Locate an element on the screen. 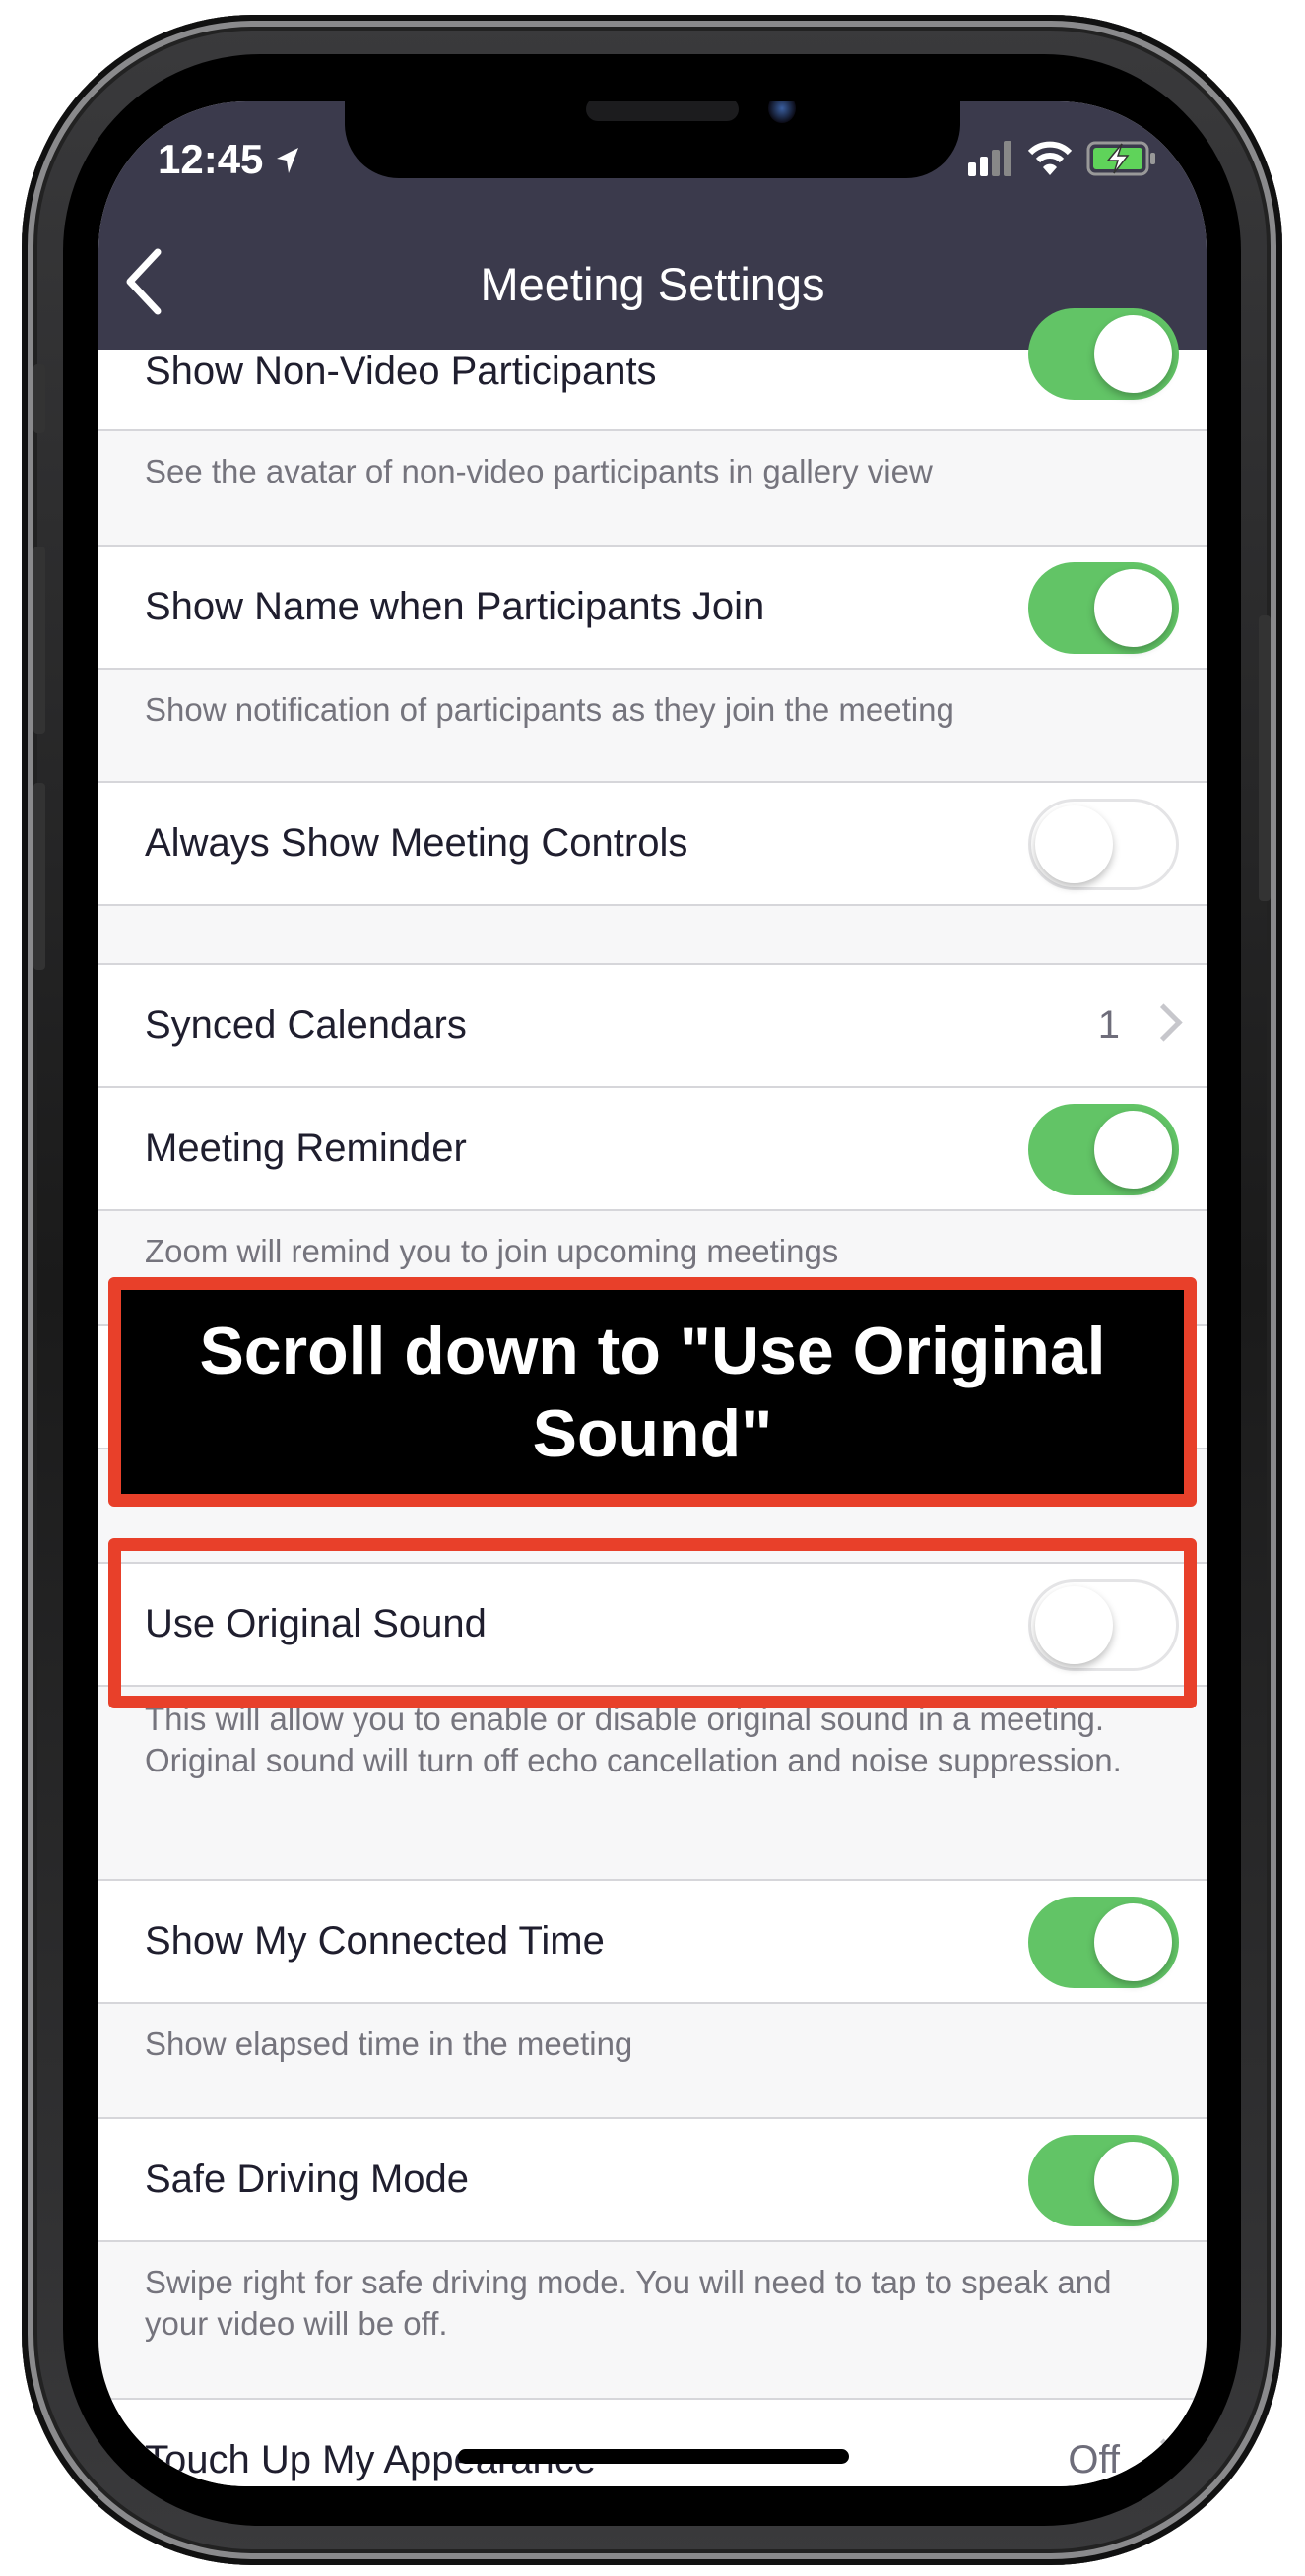 This screenshot has width=1305, height=2576. wifi-icon is located at coordinates (1050, 158).